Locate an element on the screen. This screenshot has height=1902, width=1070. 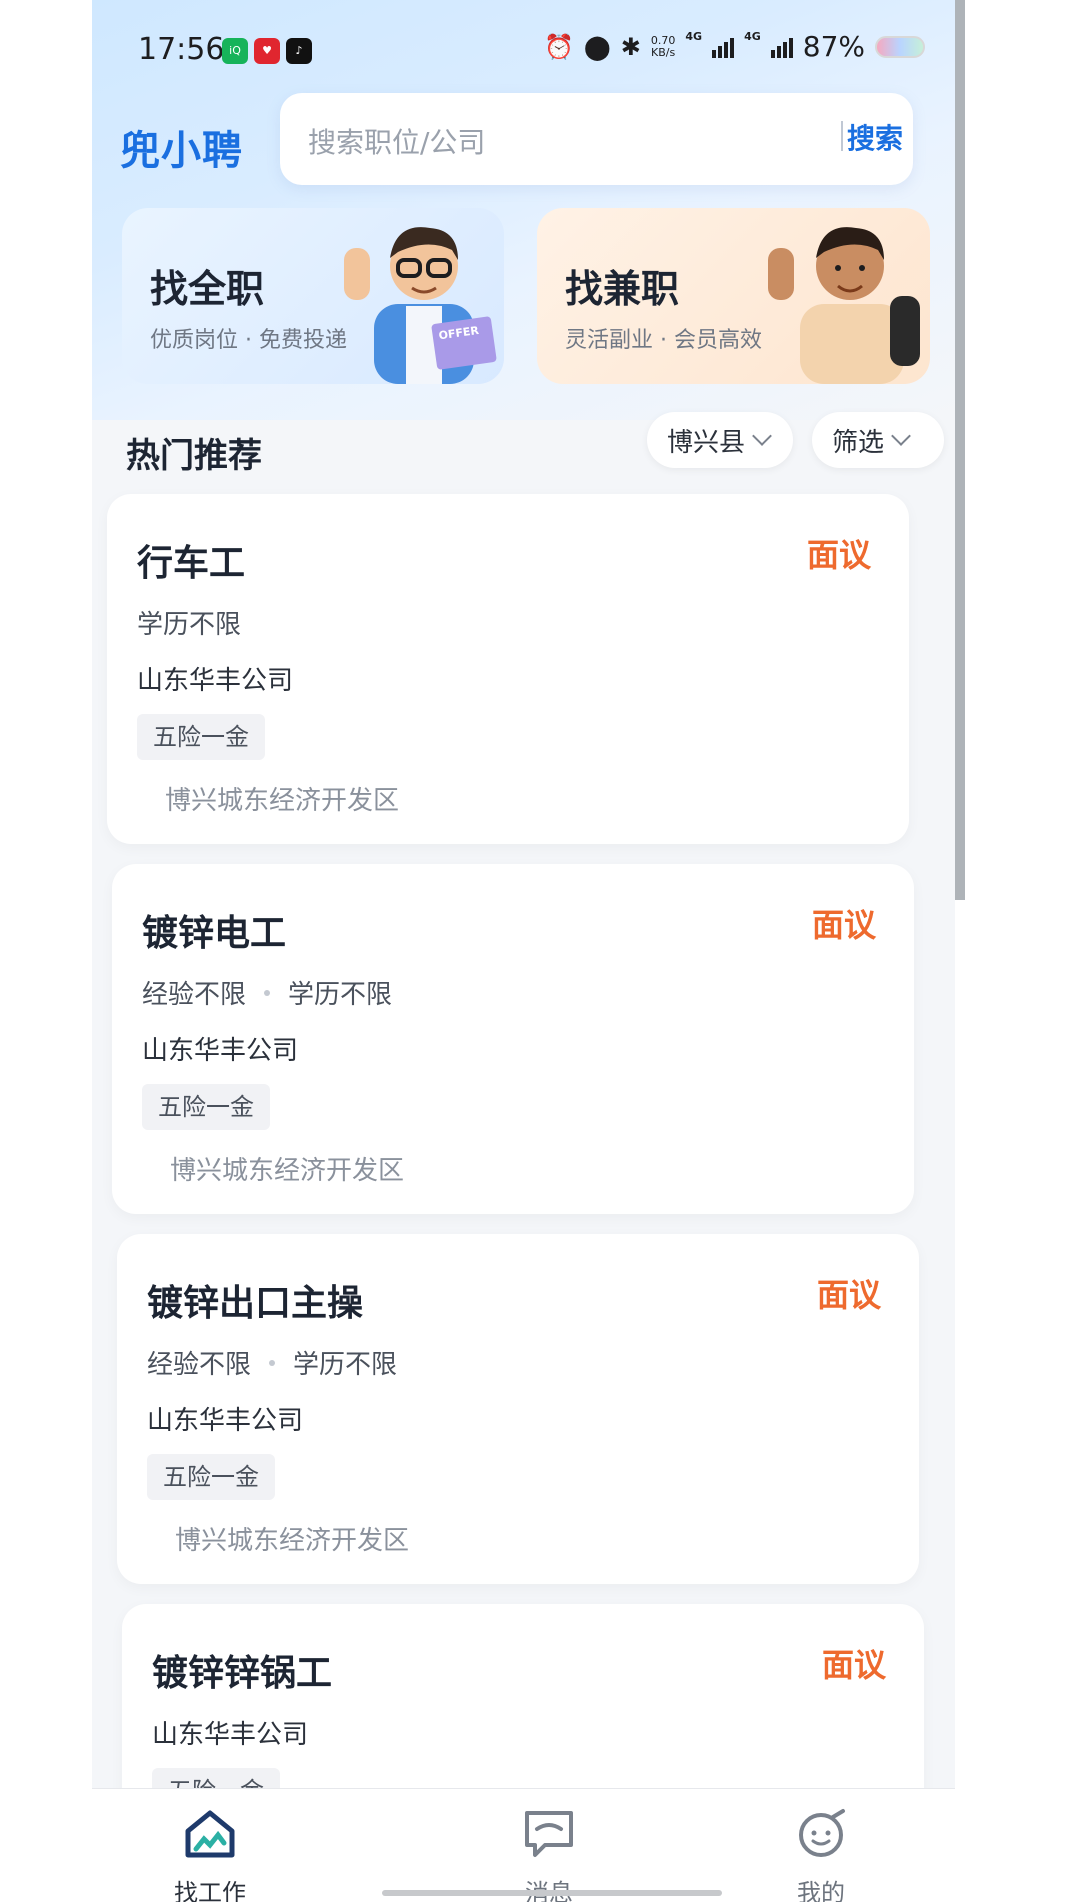
nav-item-profile: 我的 is located at coordinates (821, 1854).